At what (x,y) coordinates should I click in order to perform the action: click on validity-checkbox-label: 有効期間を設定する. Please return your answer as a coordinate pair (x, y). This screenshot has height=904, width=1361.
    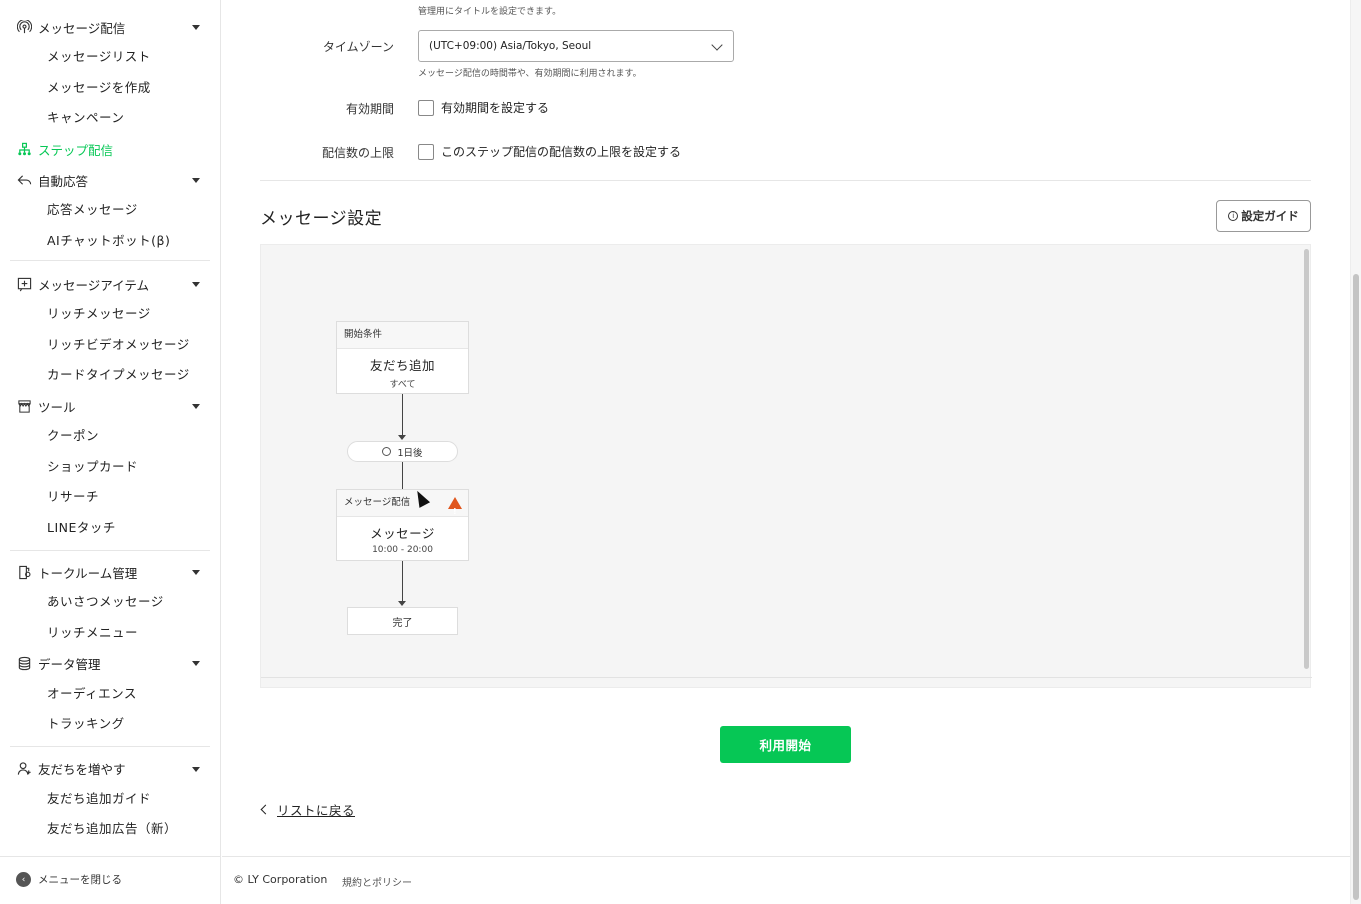
    Looking at the image, I should click on (495, 108).